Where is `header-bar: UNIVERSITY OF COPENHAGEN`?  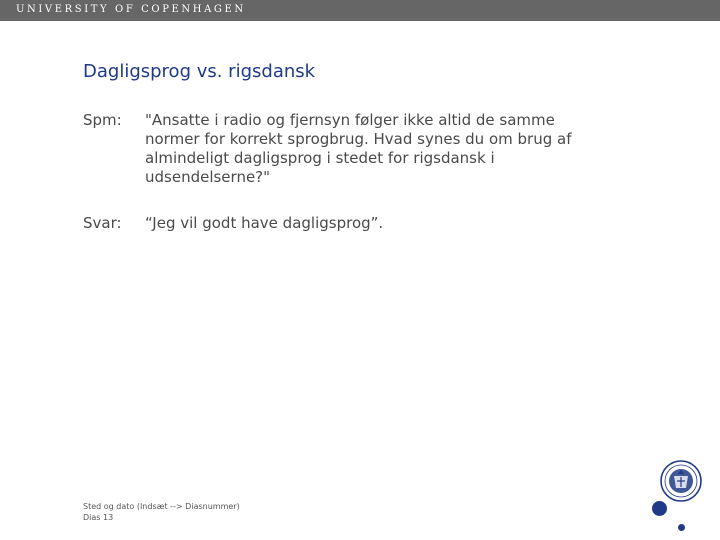 header-bar: UNIVERSITY OF COPENHAGEN is located at coordinates (360, 10).